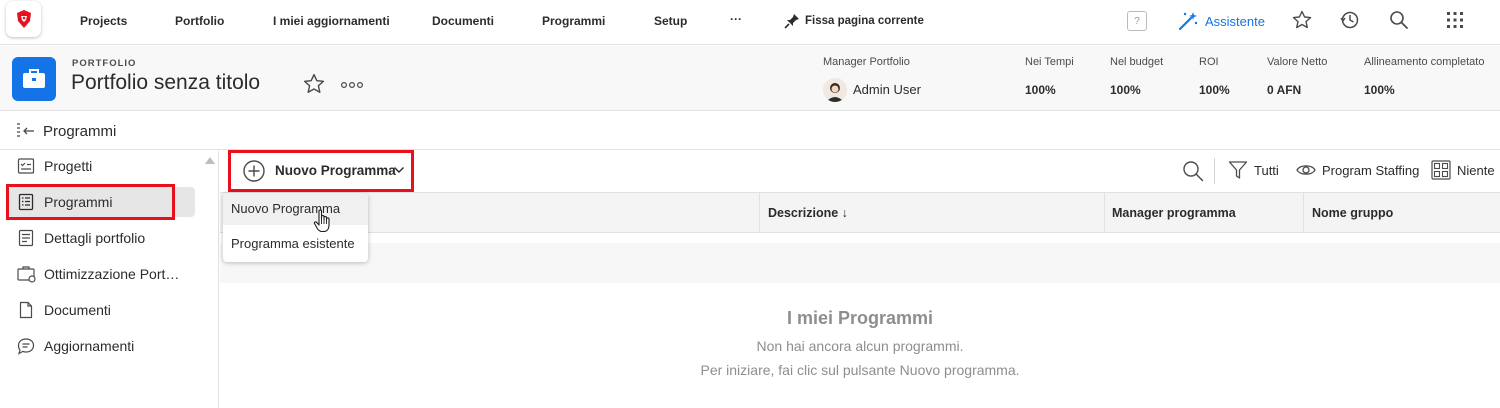 The image size is (1500, 408). I want to click on nav-portfolio: Portfolio, so click(199, 21).